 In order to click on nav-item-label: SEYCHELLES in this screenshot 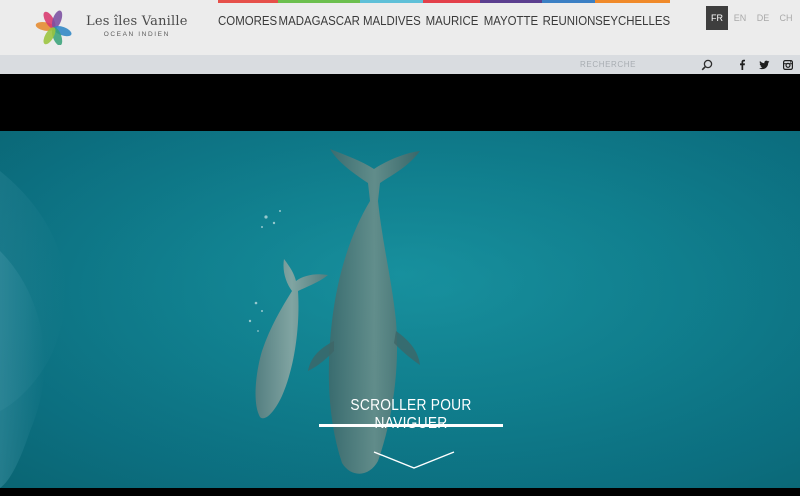, I will do `click(632, 20)`.